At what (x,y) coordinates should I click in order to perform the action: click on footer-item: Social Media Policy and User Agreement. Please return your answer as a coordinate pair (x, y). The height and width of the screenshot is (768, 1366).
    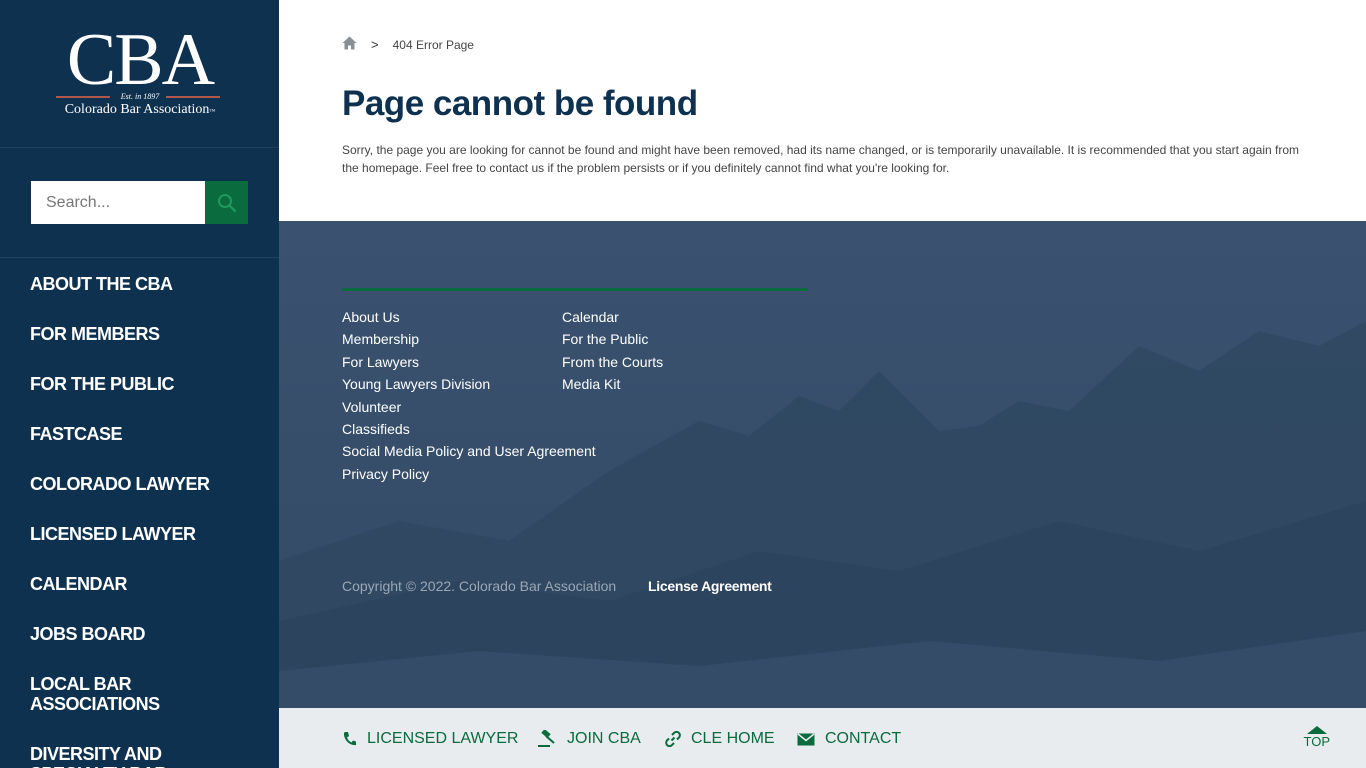
    Looking at the image, I should click on (469, 454).